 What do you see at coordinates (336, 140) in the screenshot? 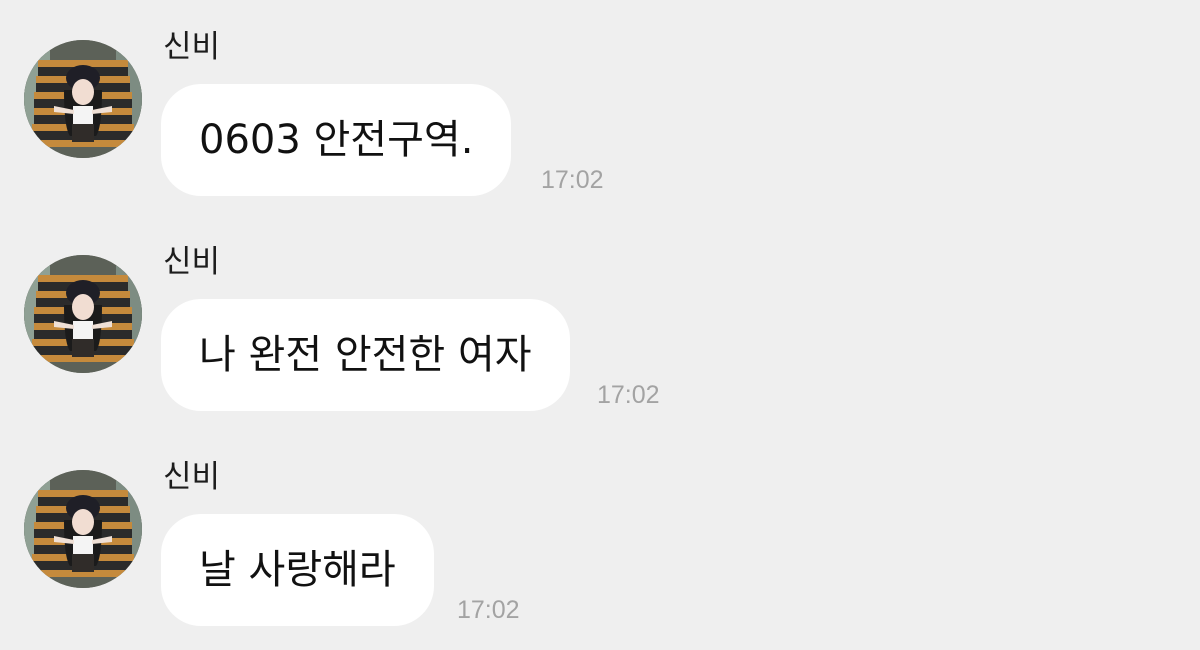
I see `message-bubble: 0603 안전구역.` at bounding box center [336, 140].